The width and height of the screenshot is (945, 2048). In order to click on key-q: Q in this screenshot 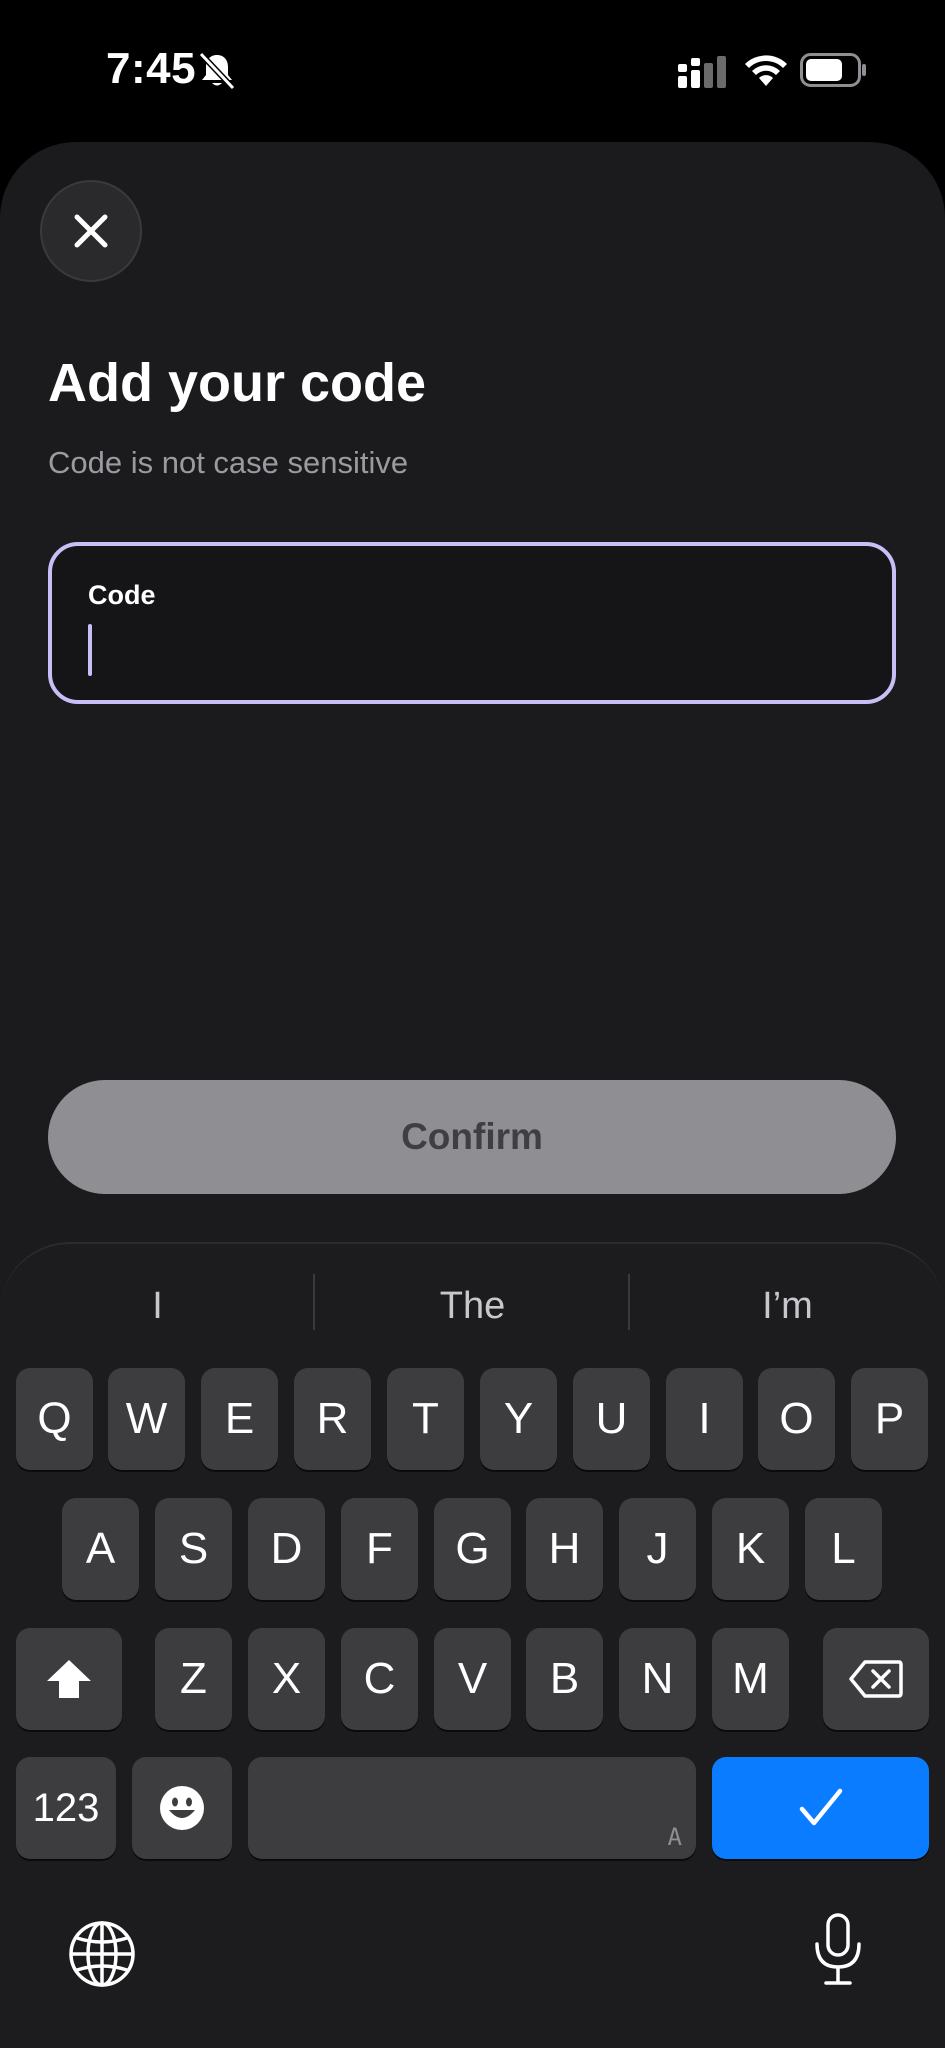, I will do `click(54, 1419)`.